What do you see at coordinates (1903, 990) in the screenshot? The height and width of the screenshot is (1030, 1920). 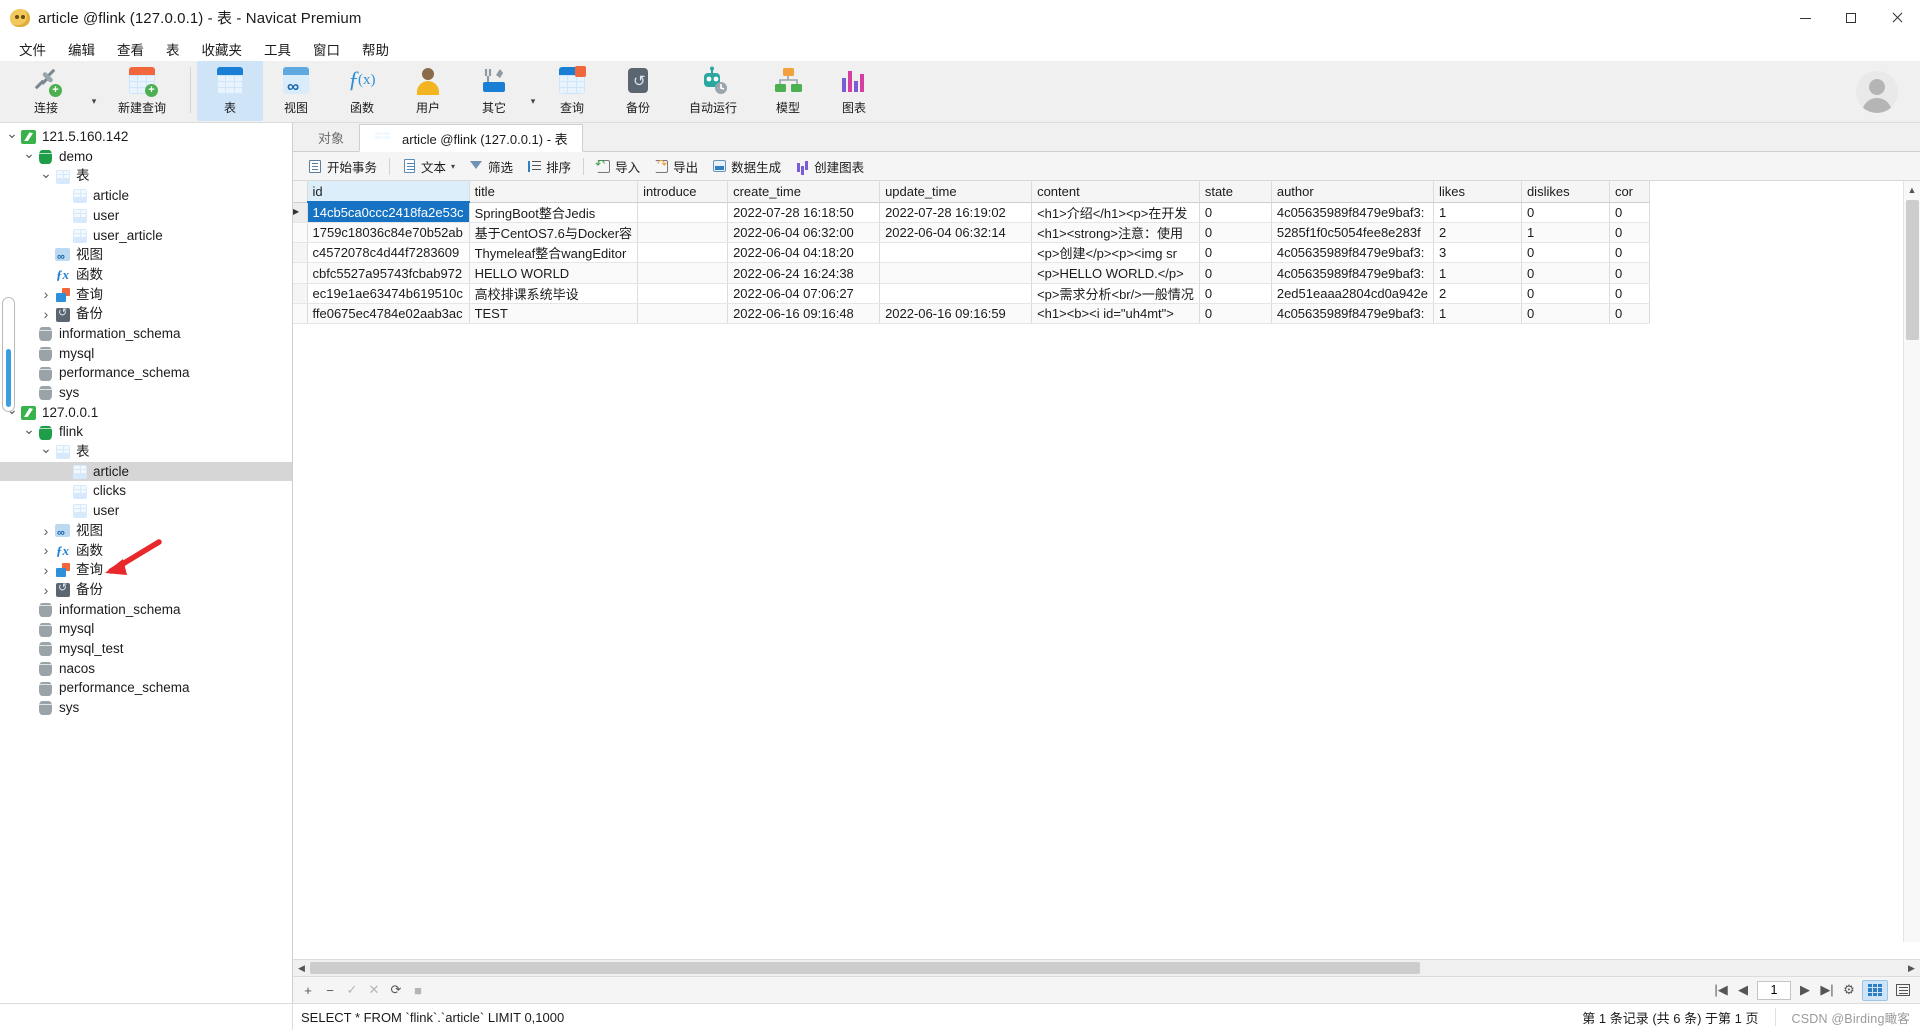 I see `form-view-icon` at bounding box center [1903, 990].